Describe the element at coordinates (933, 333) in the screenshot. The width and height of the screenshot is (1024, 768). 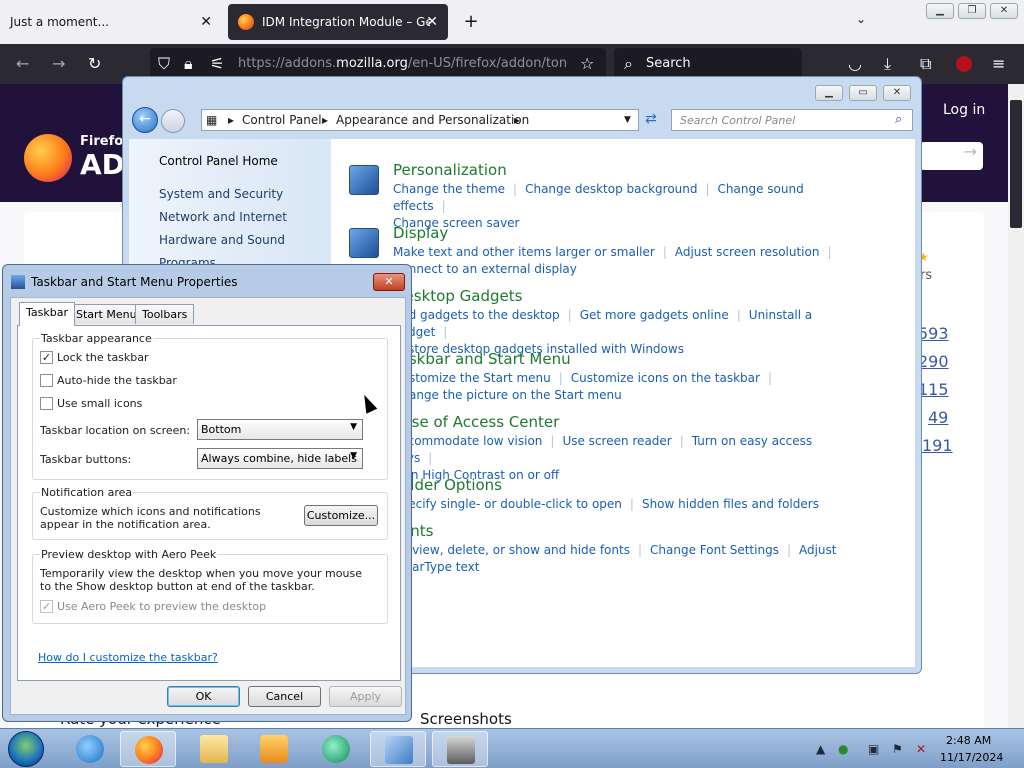
I see `rating-count-5: 593` at that location.